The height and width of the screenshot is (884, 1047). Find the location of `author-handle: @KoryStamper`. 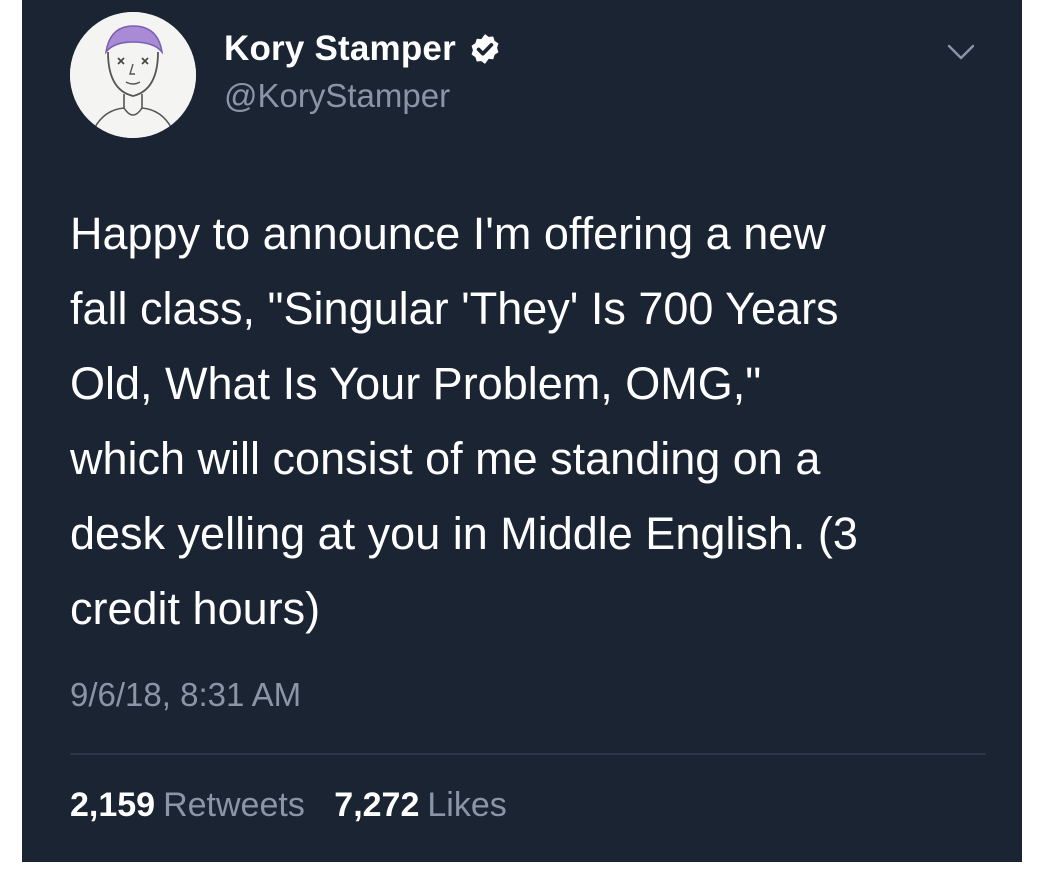

author-handle: @KoryStamper is located at coordinates (337, 96).